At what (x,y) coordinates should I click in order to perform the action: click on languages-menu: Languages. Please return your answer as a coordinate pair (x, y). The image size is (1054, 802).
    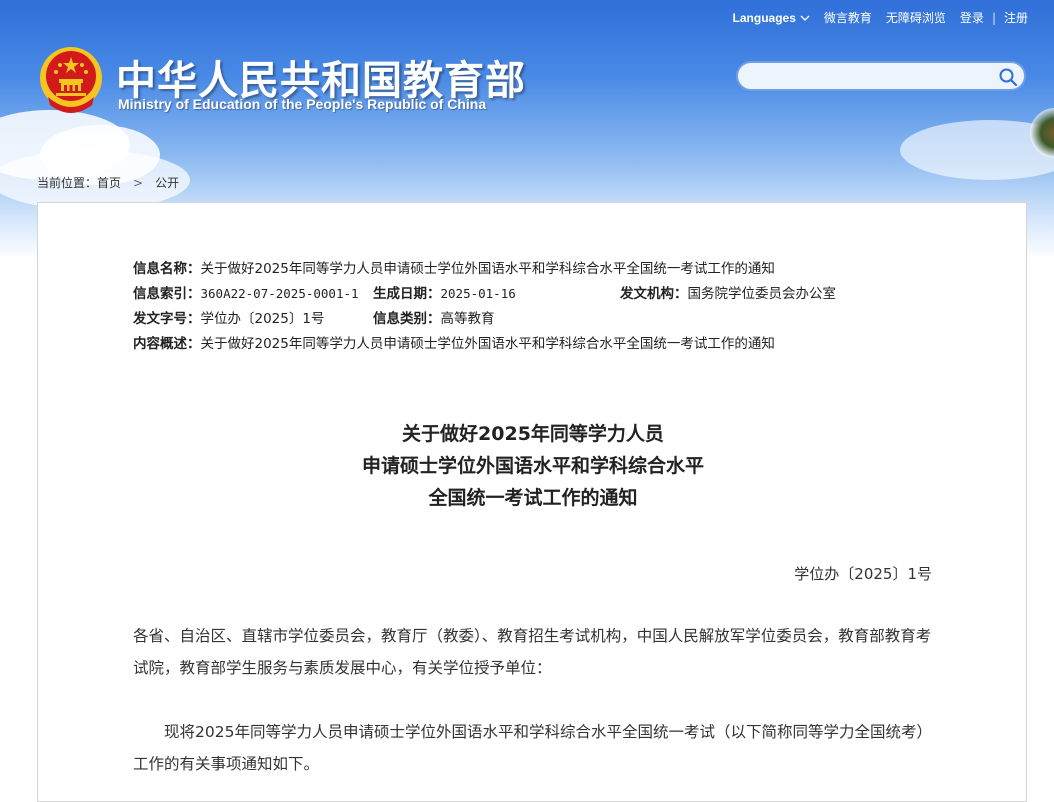
    Looking at the image, I should click on (771, 18).